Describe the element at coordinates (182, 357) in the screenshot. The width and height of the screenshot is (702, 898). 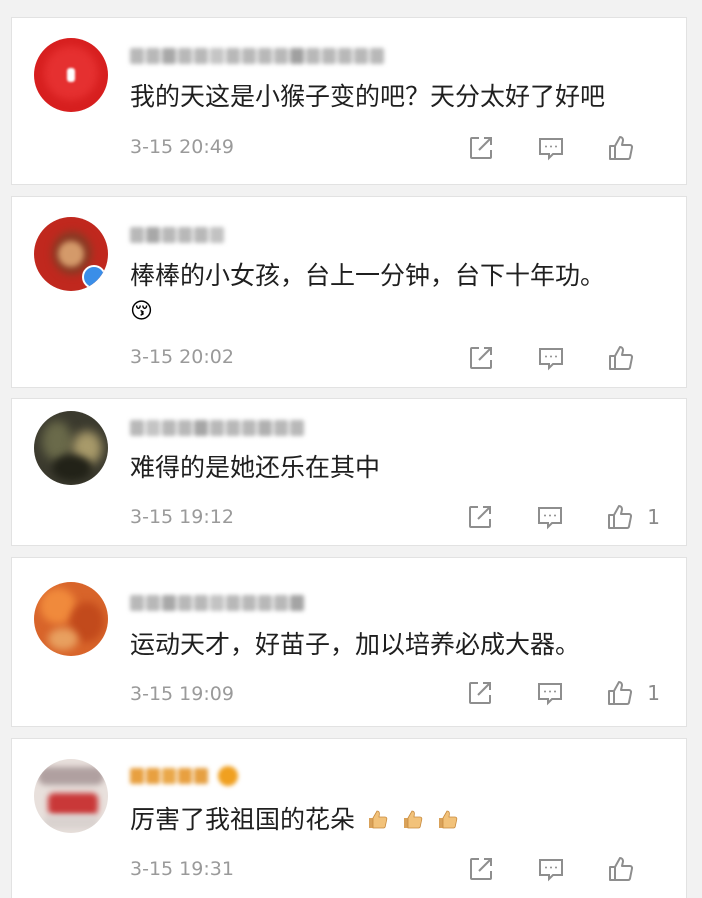
I see `comment-timestamp: 3-15 20:02` at that location.